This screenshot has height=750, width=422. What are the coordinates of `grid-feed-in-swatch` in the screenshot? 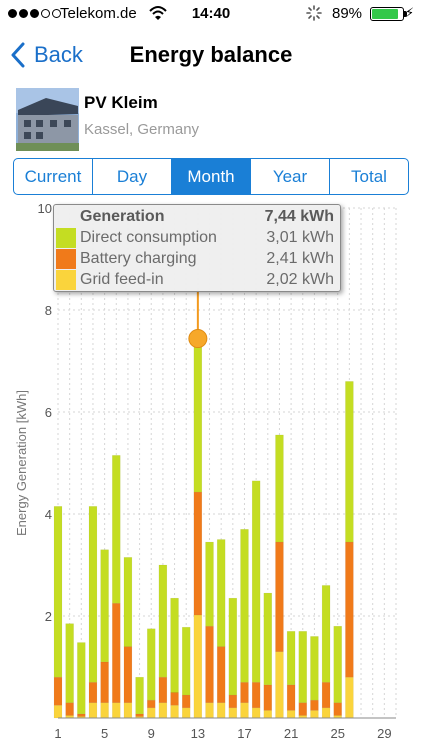 It's located at (66, 280).